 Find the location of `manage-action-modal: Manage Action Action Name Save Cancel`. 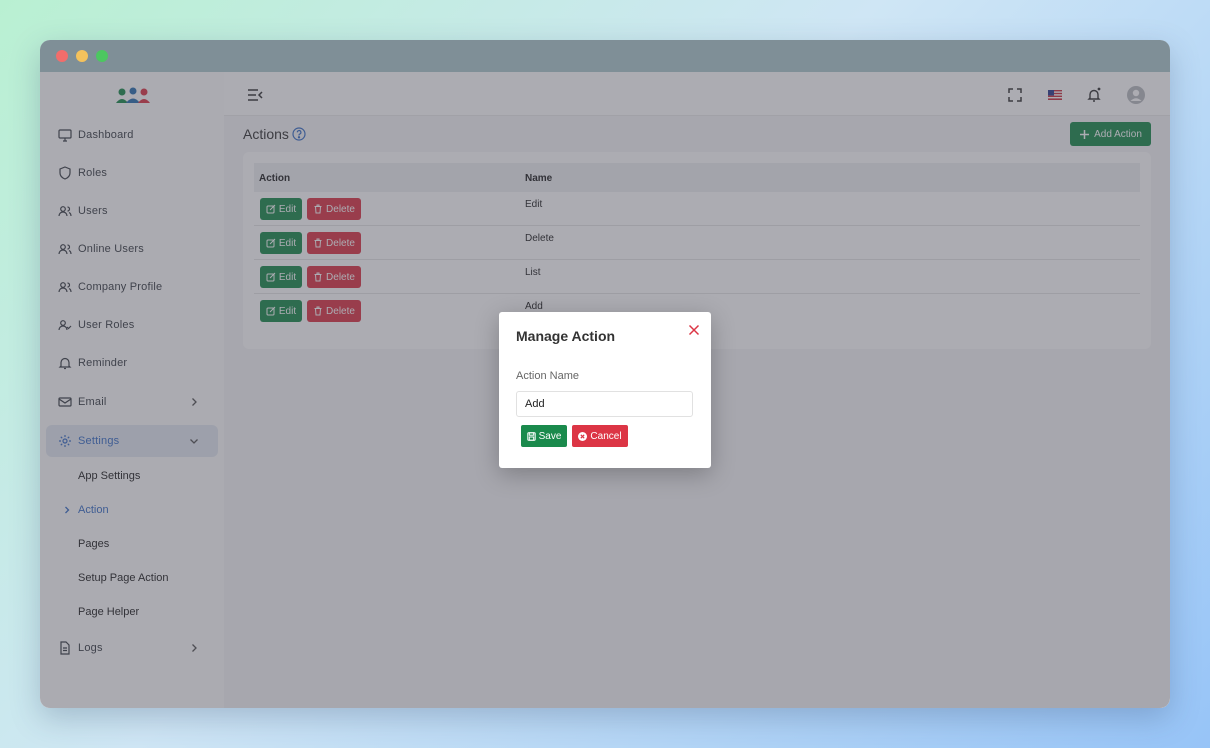

manage-action-modal: Manage Action Action Name Save Cancel is located at coordinates (605, 390).